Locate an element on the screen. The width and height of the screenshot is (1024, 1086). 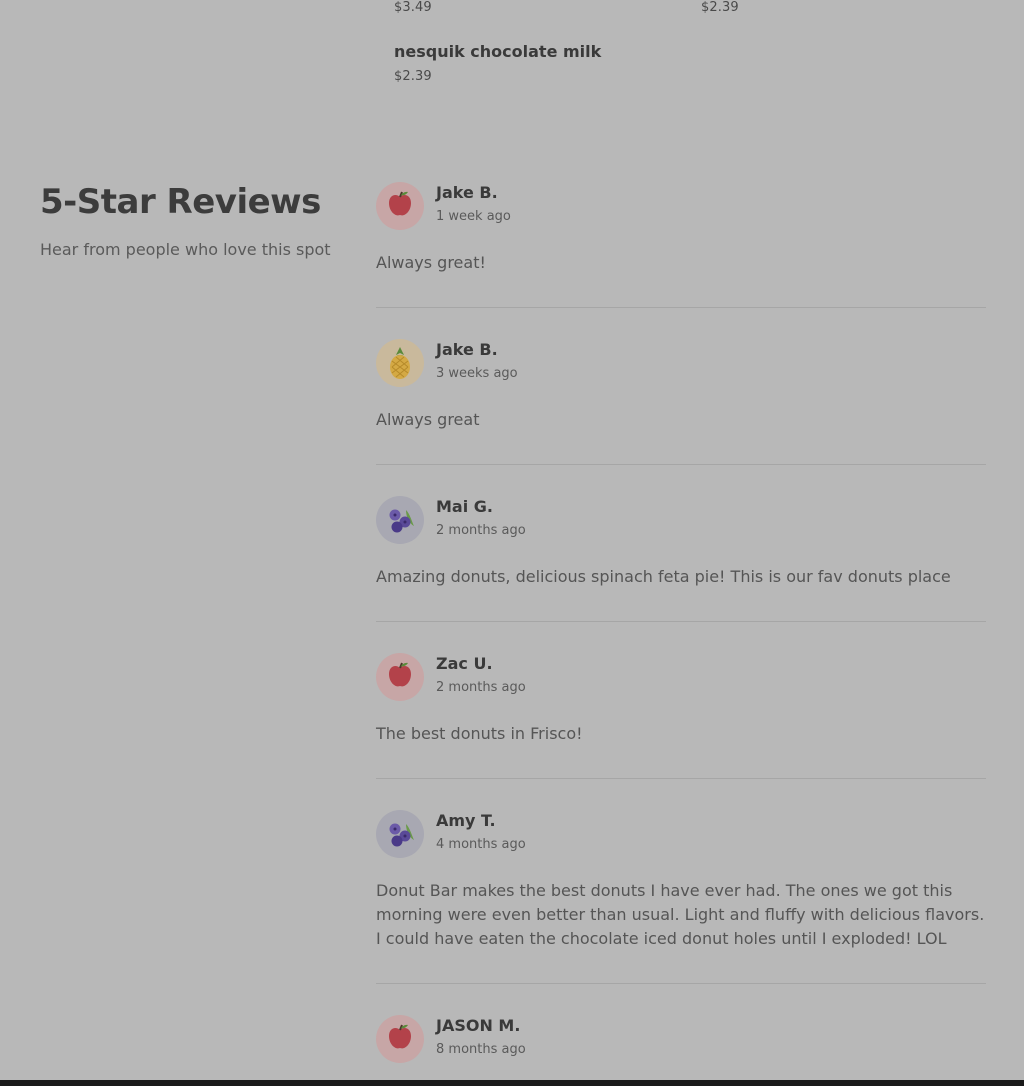
review-text: The best donuts in Frisco! is located at coordinates (479, 733).